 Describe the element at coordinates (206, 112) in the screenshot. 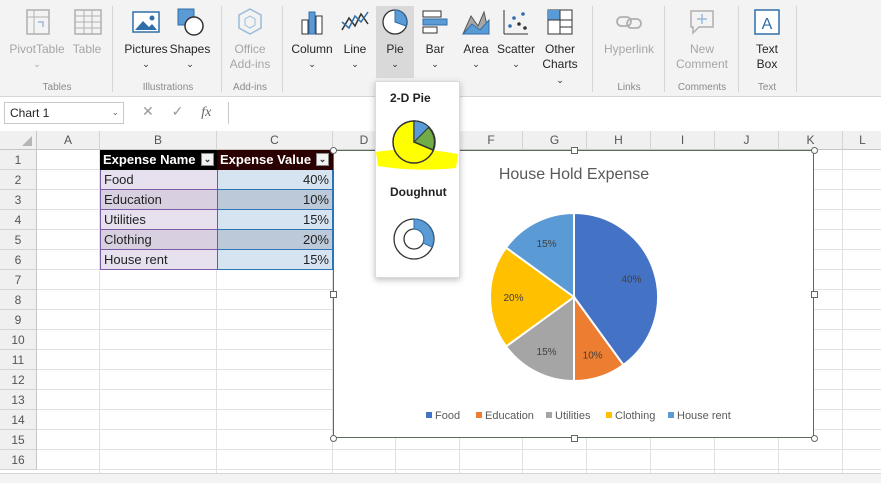

I see `fx-icon: fx` at that location.